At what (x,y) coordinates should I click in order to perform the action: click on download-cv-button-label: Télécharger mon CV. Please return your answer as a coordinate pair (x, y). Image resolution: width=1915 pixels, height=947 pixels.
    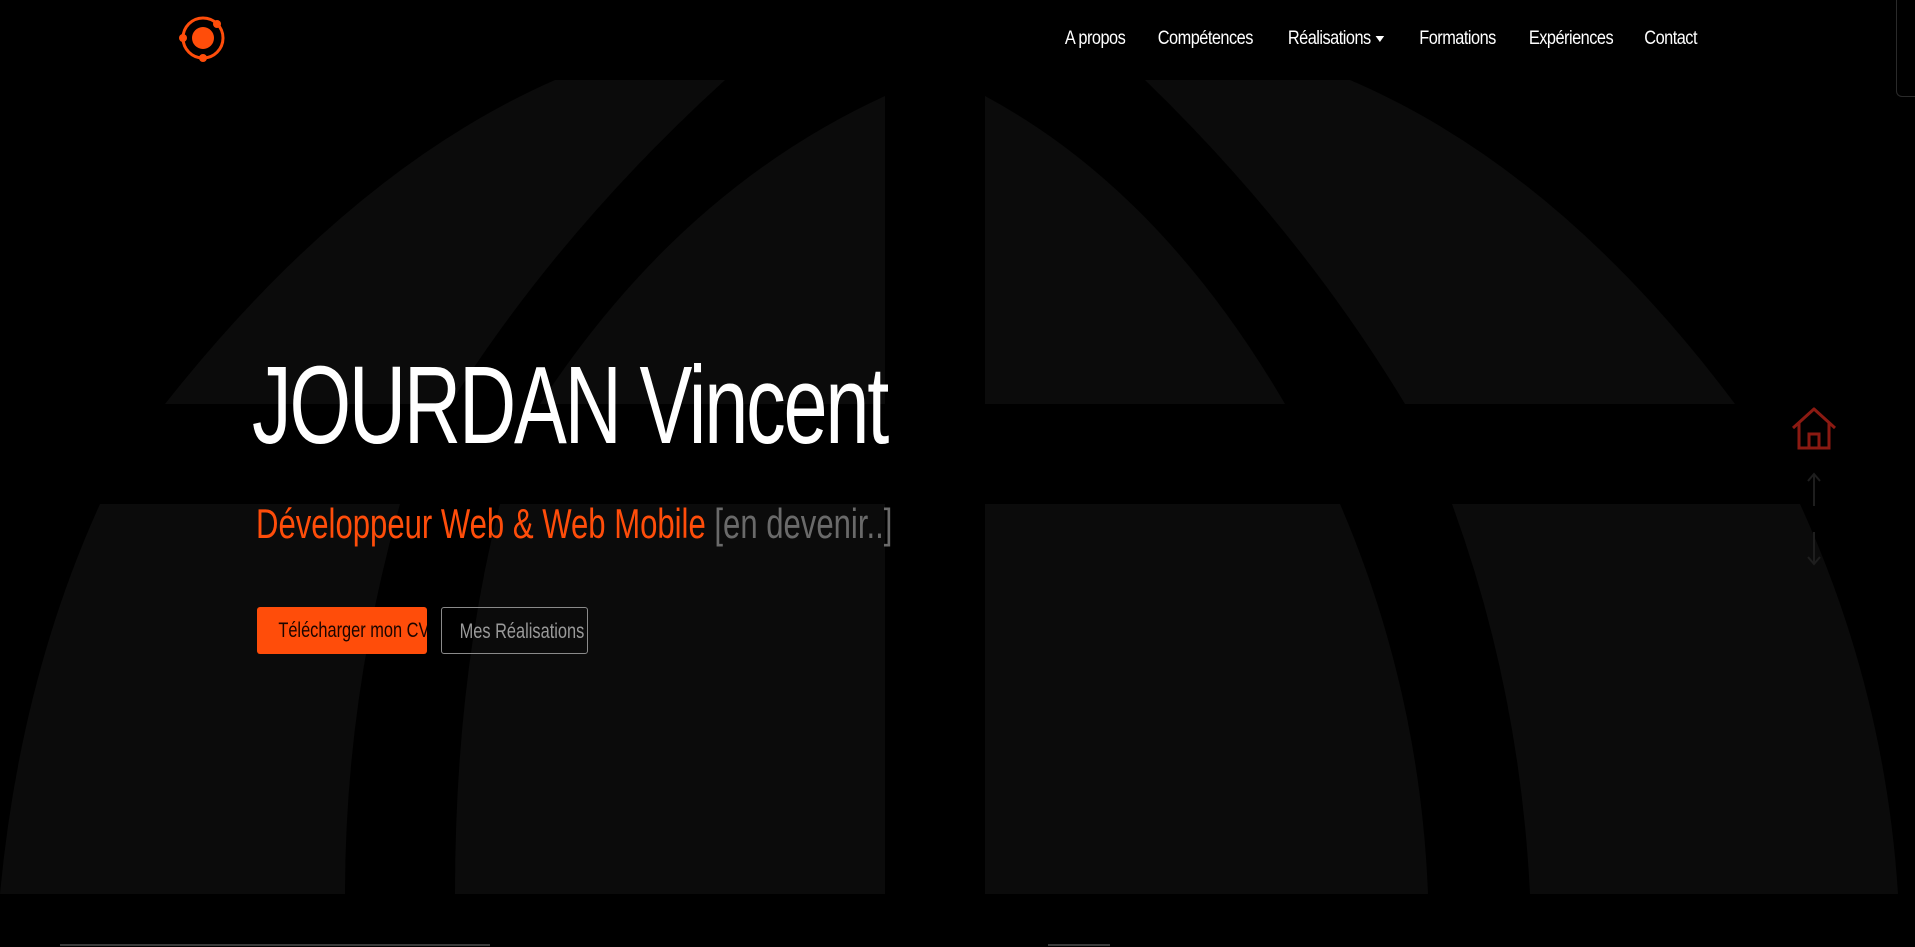
    Looking at the image, I should click on (352, 630).